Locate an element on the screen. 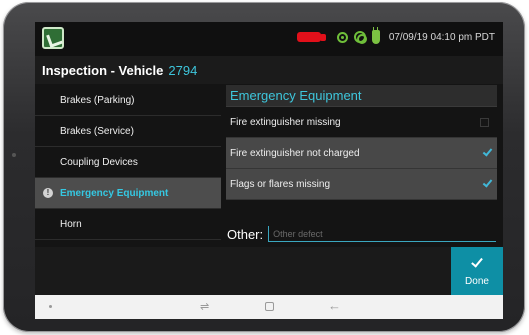  category-item-brakes-parking: Brakes (Parking) is located at coordinates (128, 100).